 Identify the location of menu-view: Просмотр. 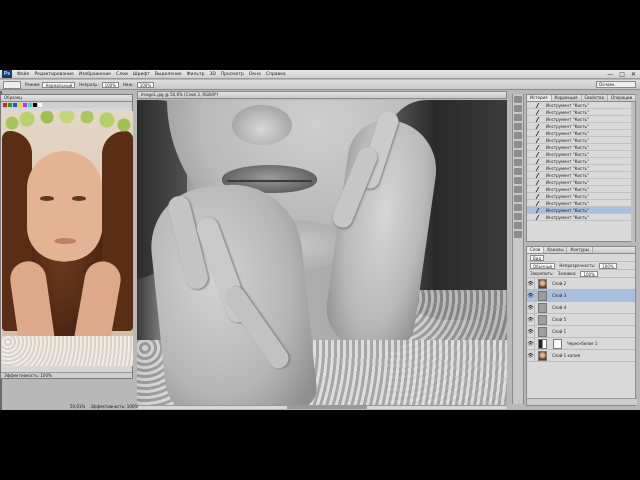
(232, 74).